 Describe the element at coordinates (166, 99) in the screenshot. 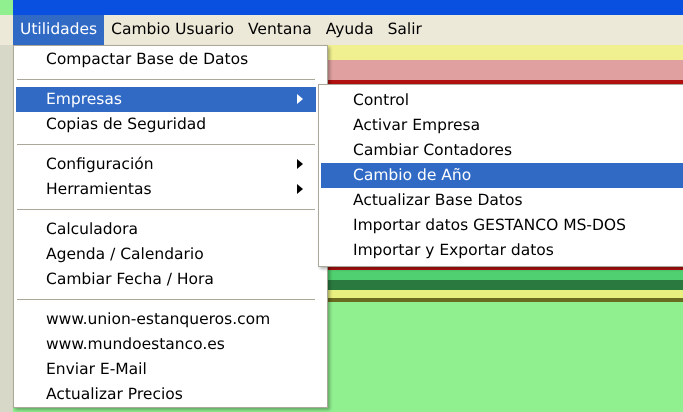

I see `menu-item: Empresas` at that location.